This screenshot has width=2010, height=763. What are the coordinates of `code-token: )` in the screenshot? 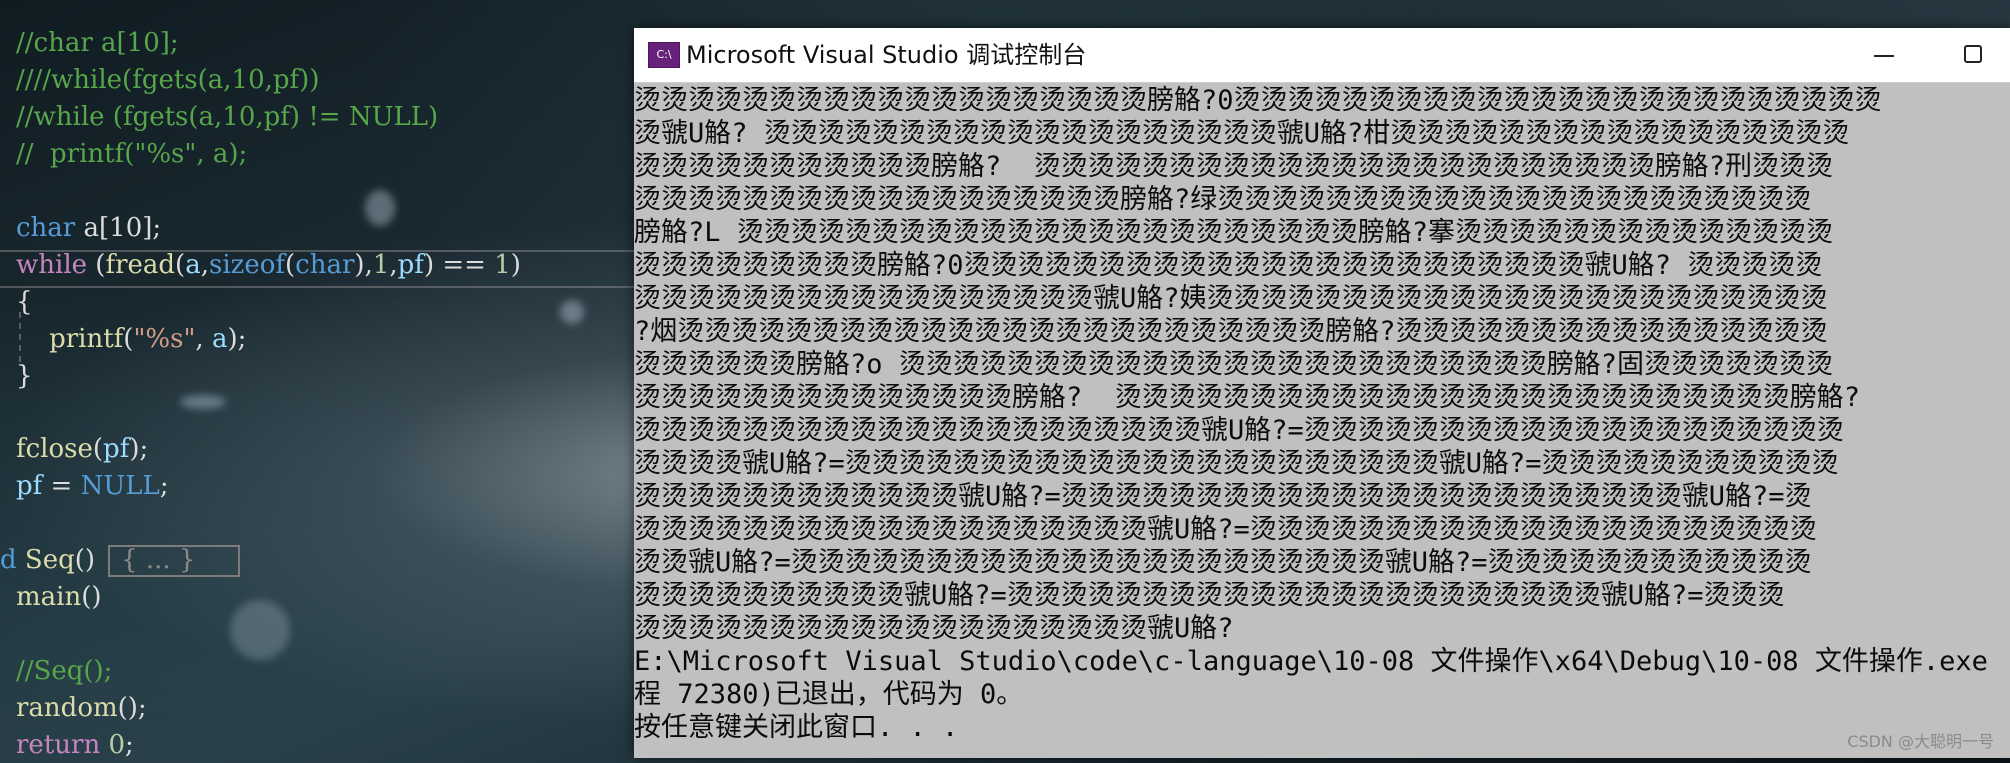 It's located at (515, 265).